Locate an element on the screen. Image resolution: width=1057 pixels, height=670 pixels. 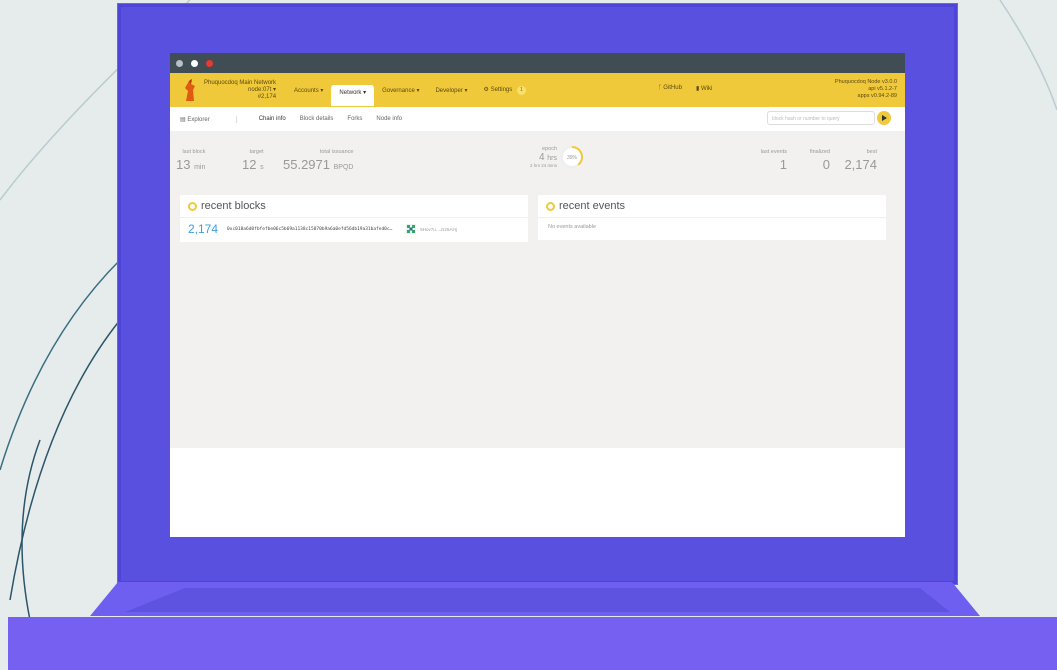
stat-last-block: last block 13 min is located at coordinates (190, 160).